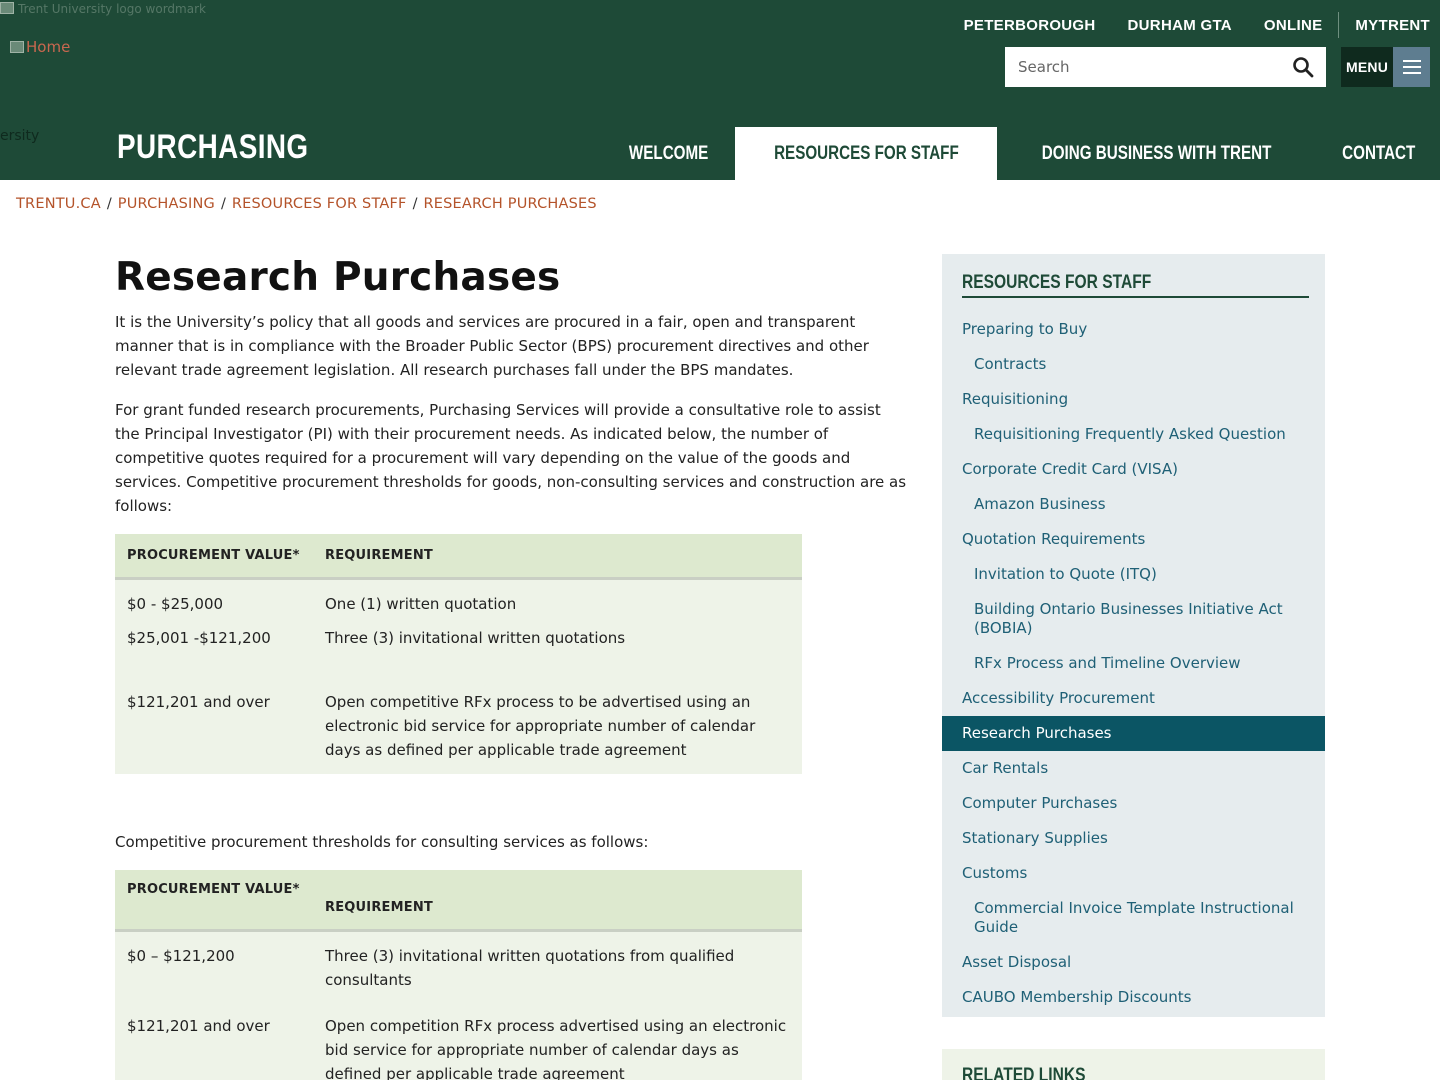  I want to click on top-link-peterborough: PETERBOROUGH, so click(1030, 25).